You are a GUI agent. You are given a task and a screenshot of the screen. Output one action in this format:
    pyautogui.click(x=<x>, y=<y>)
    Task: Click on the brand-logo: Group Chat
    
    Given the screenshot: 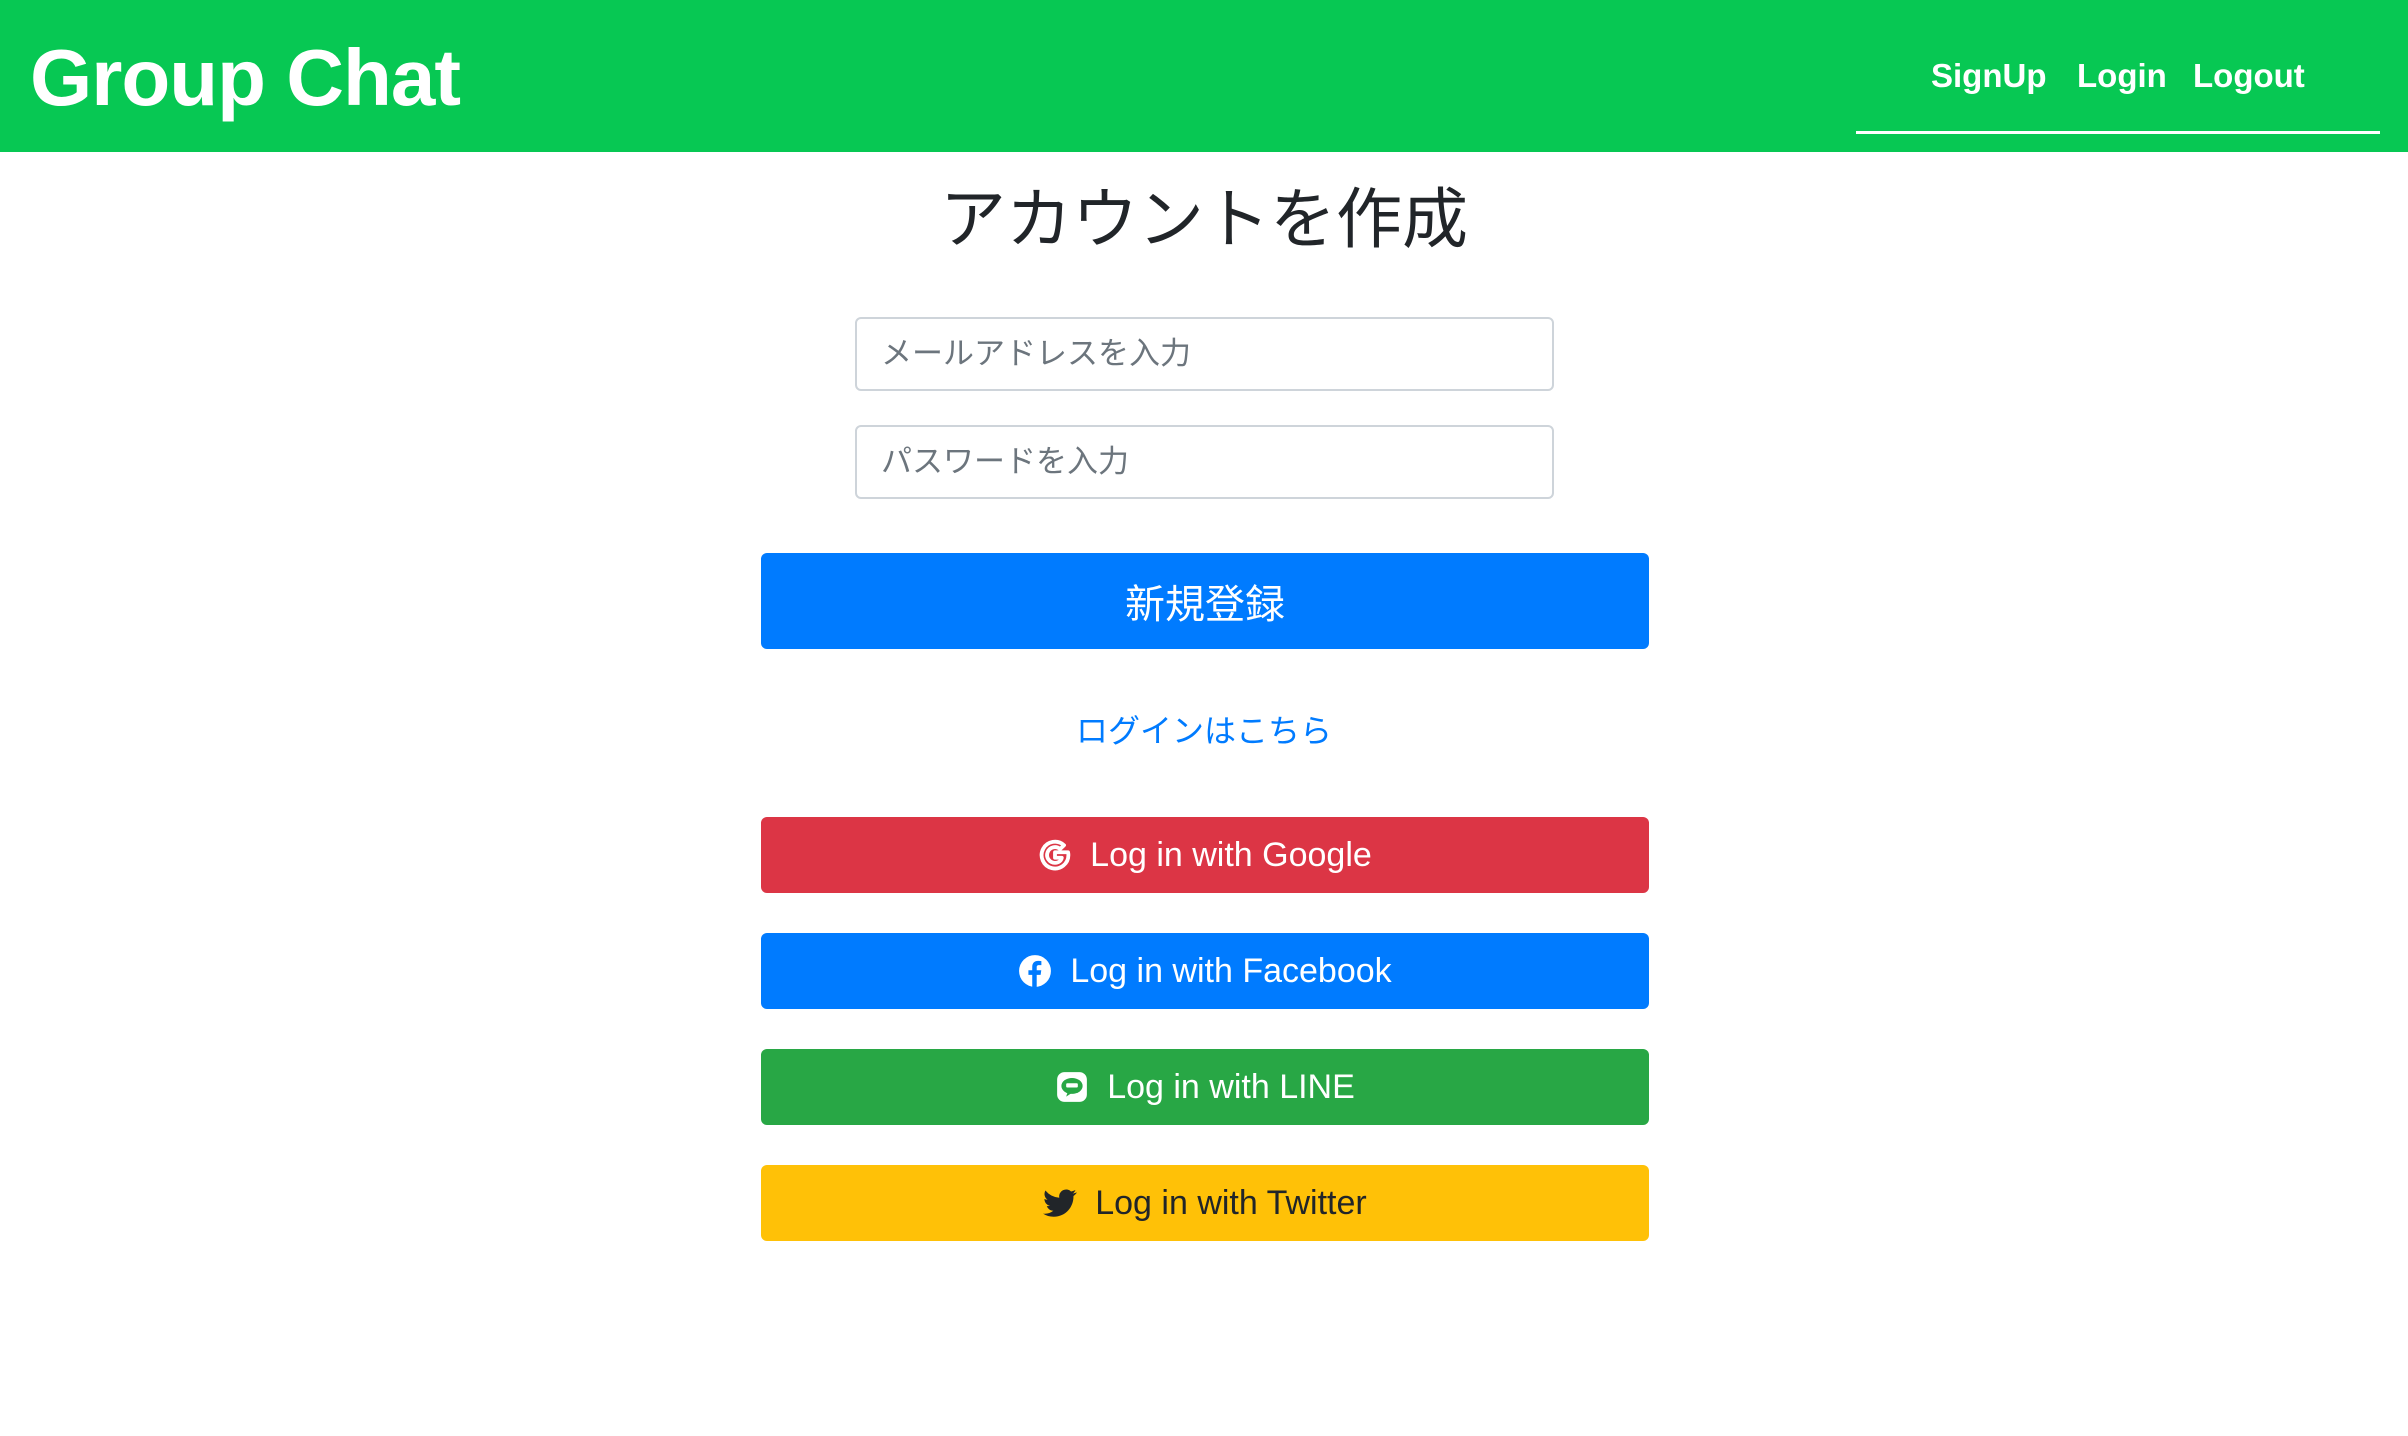 What is the action you would take?
    pyautogui.click(x=245, y=78)
    